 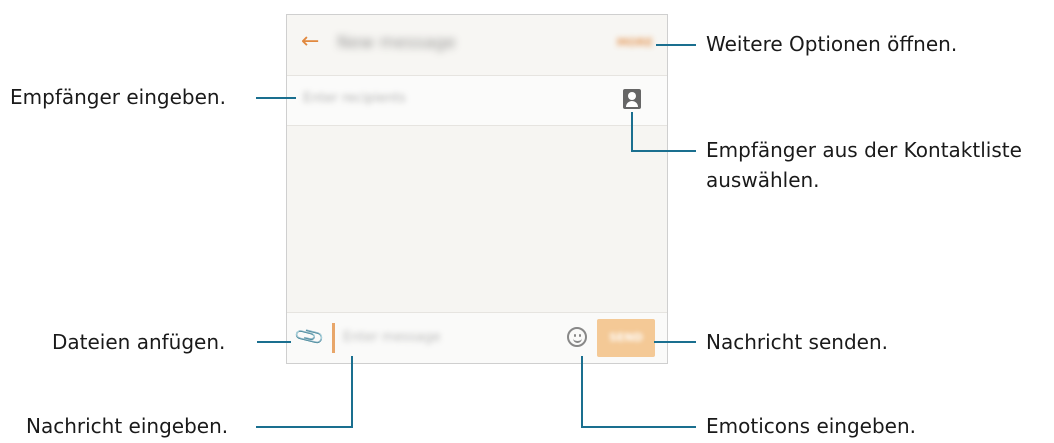 I want to click on callout-line-send, so click(x=675, y=342).